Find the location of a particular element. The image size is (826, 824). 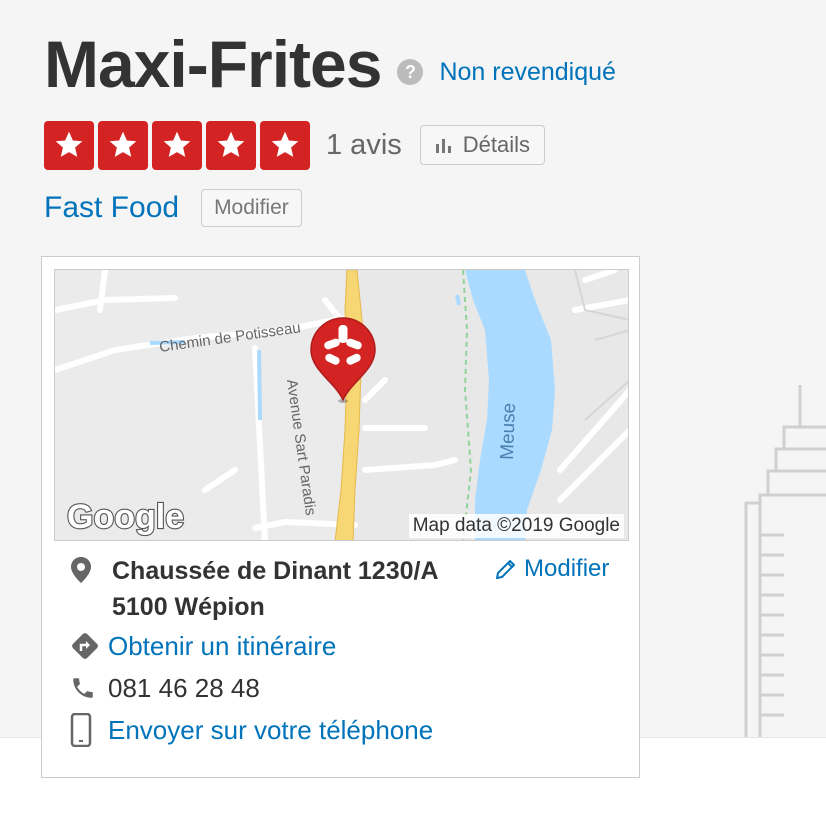

phone-icon is located at coordinates (88, 688).